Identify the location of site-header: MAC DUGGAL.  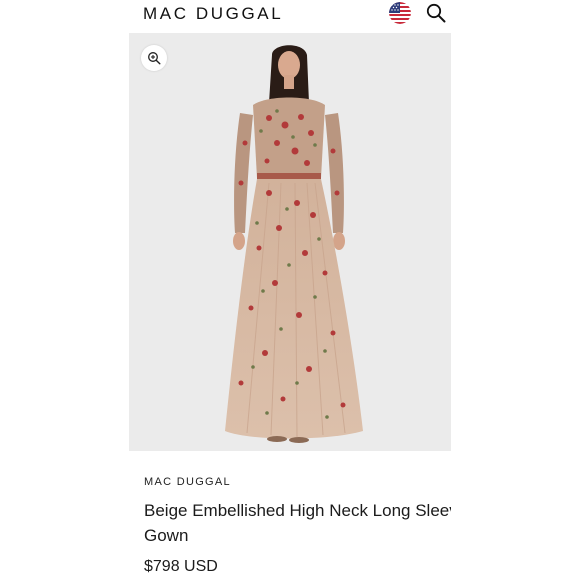
(290, 15).